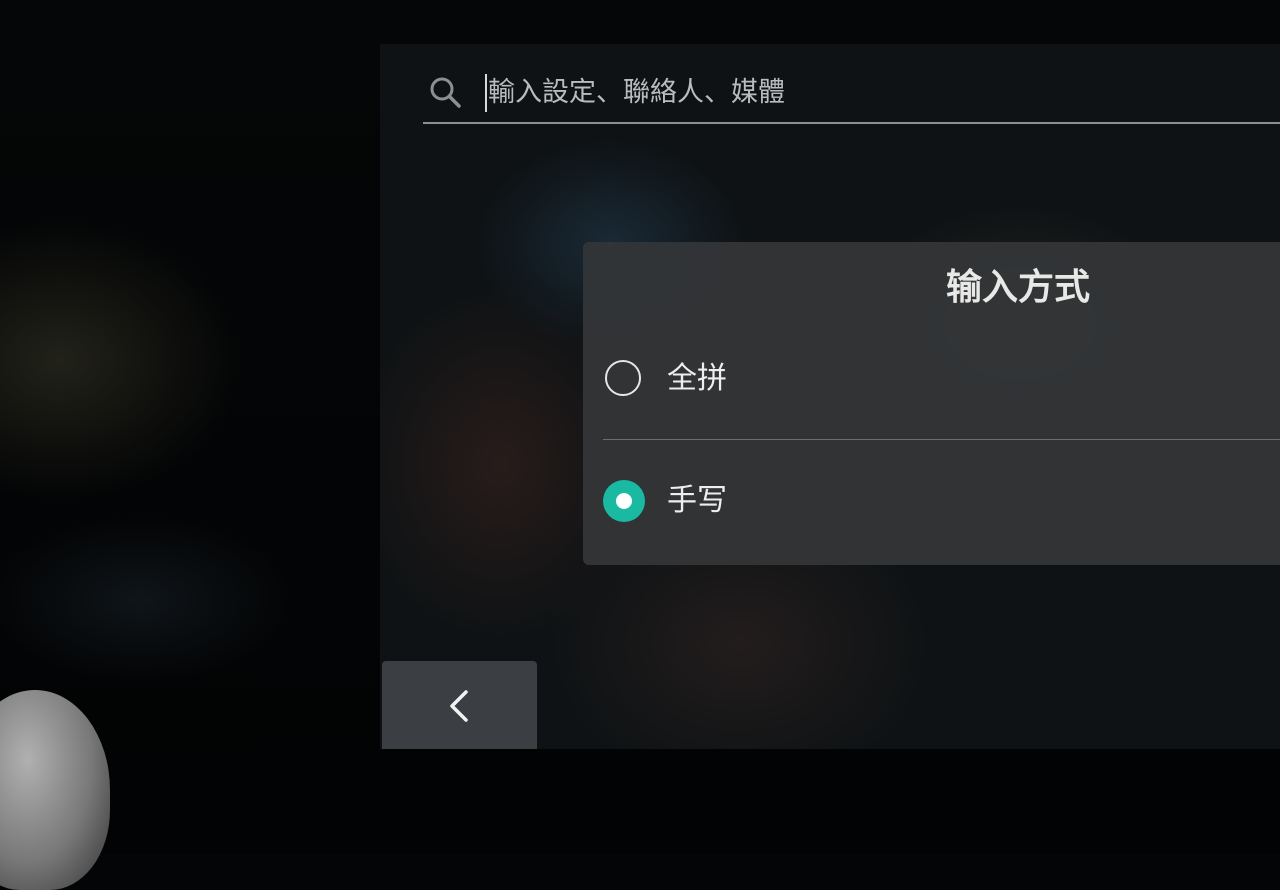  I want to click on option-label: 全拼, so click(697, 378).